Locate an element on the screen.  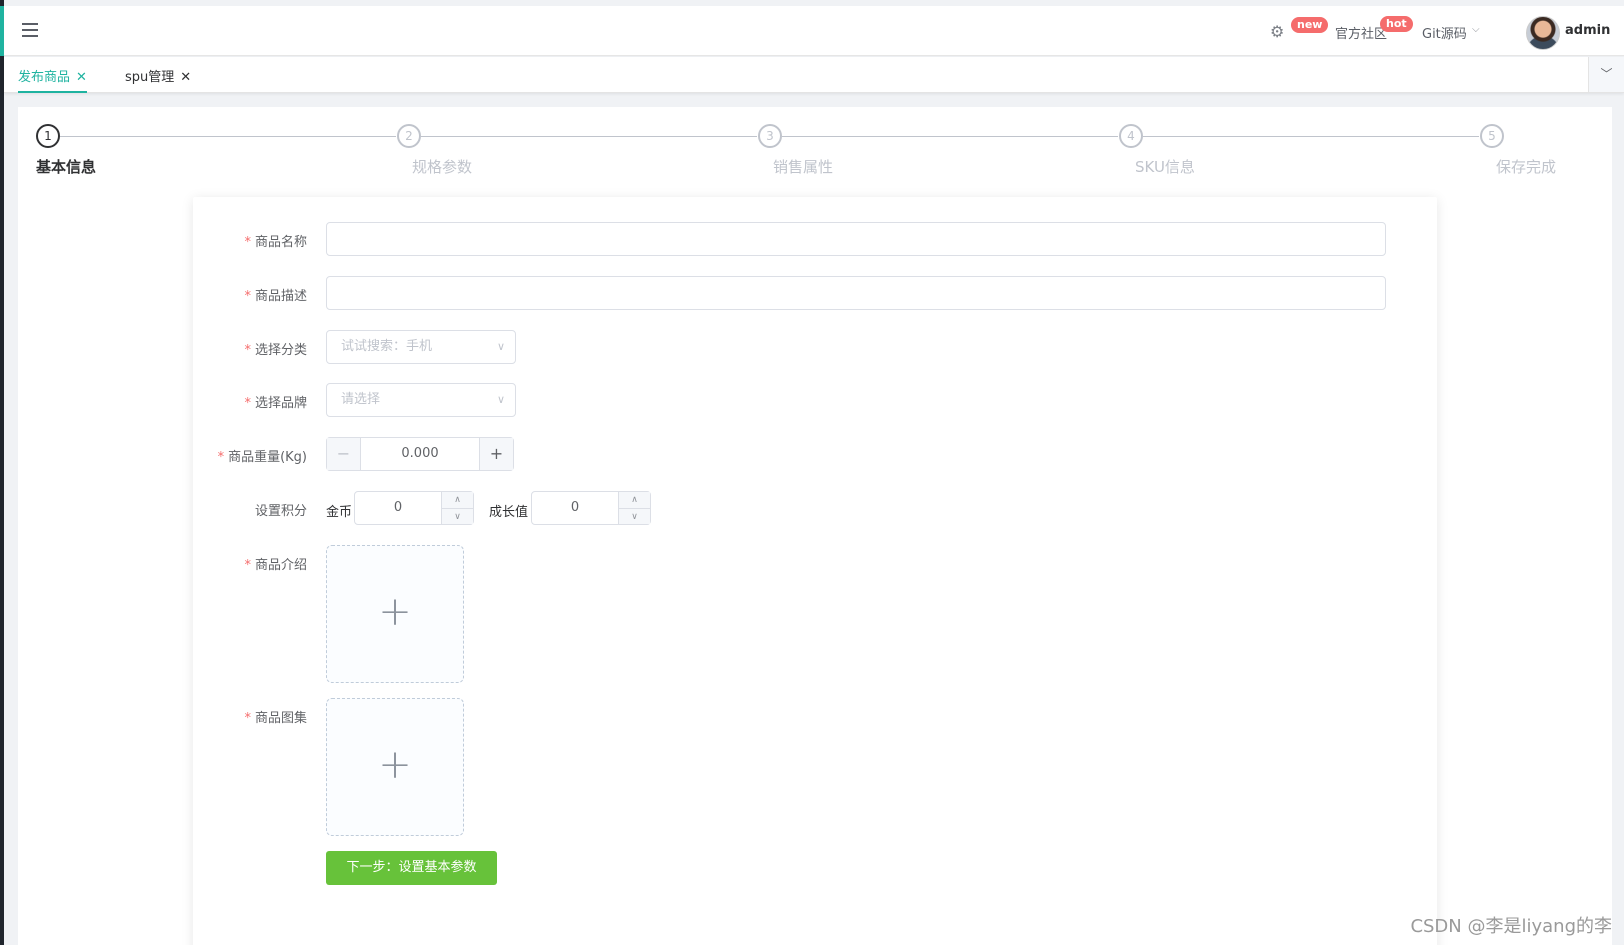
tag-spu-manage: spu管理 ✕ is located at coordinates (158, 79).